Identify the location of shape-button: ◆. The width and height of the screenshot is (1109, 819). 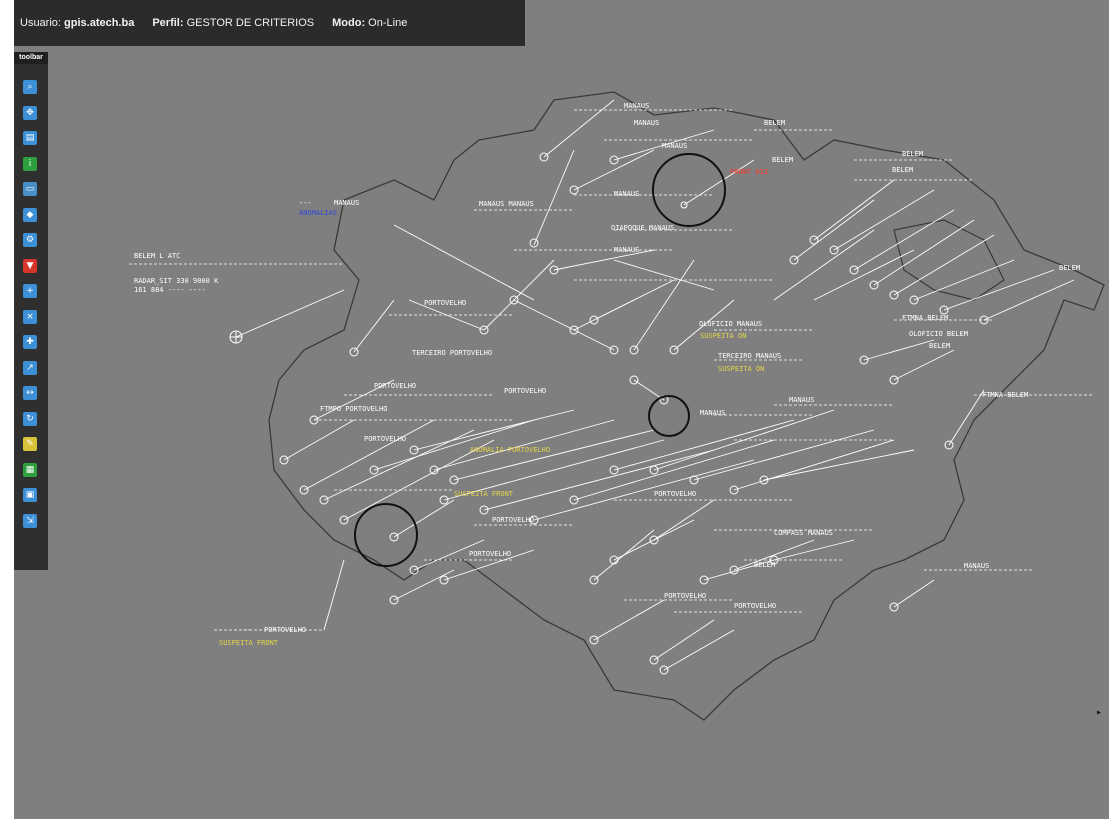
(30, 214).